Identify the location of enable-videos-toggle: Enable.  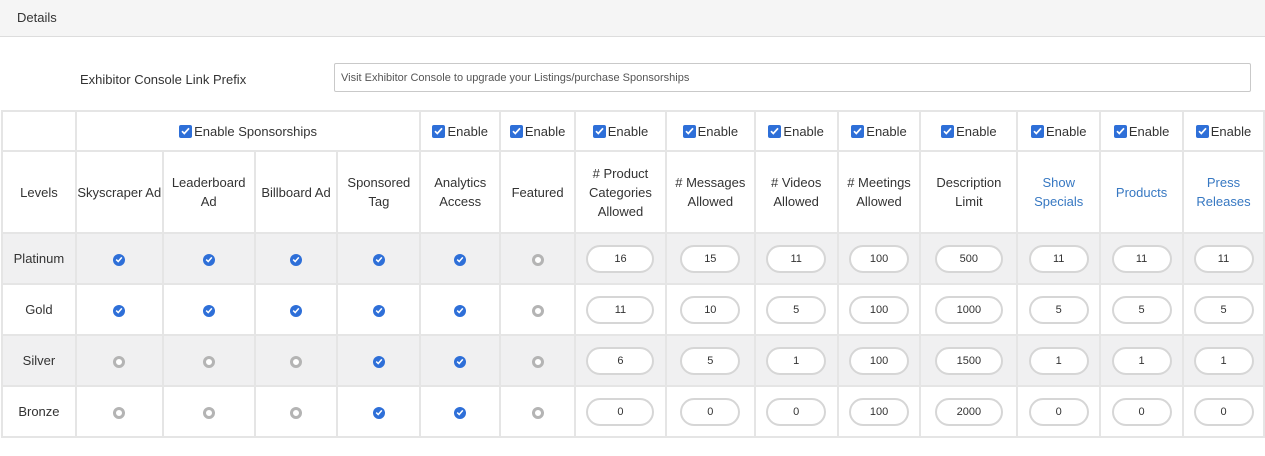
(796, 131).